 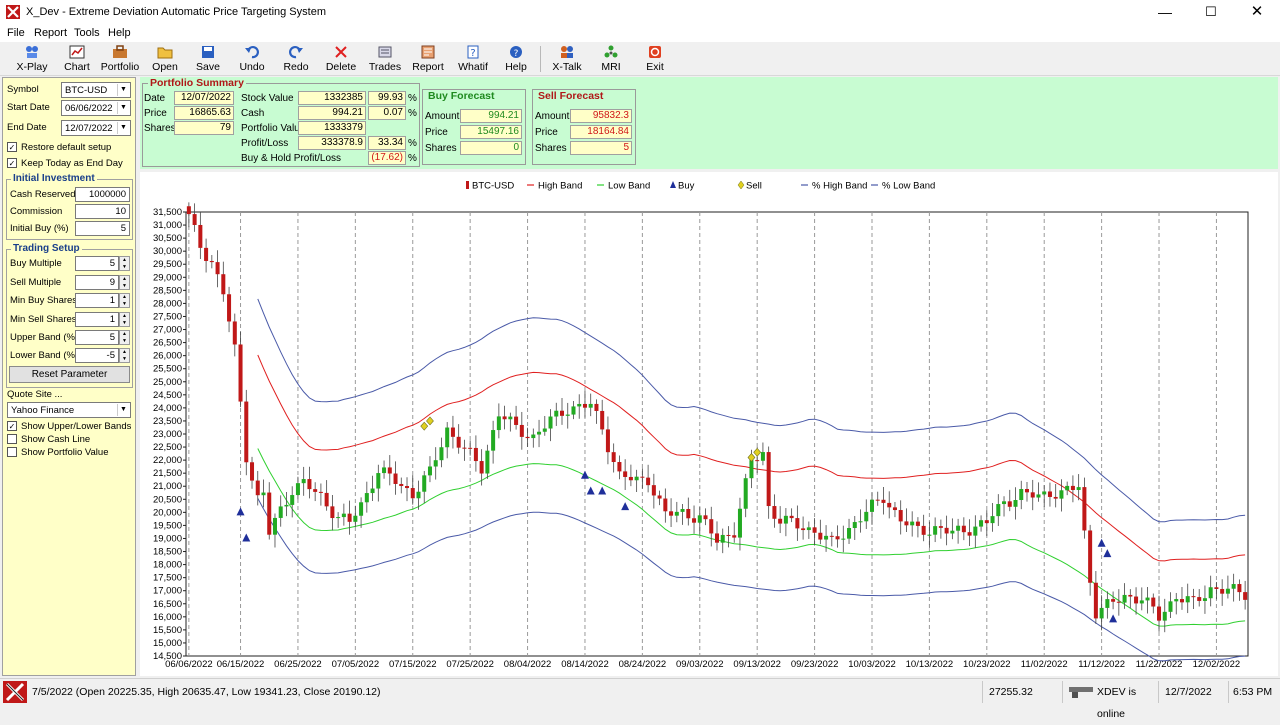 I want to click on exit-button: Exit, so click(x=655, y=59).